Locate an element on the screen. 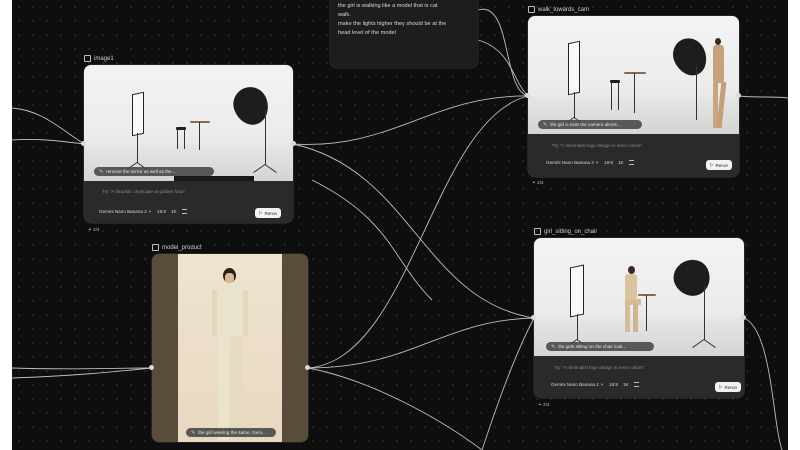 Image resolution: width=800 pixels, height=450 pixels. node-title-walk: walk_towards_cam is located at coordinates (558, 9).